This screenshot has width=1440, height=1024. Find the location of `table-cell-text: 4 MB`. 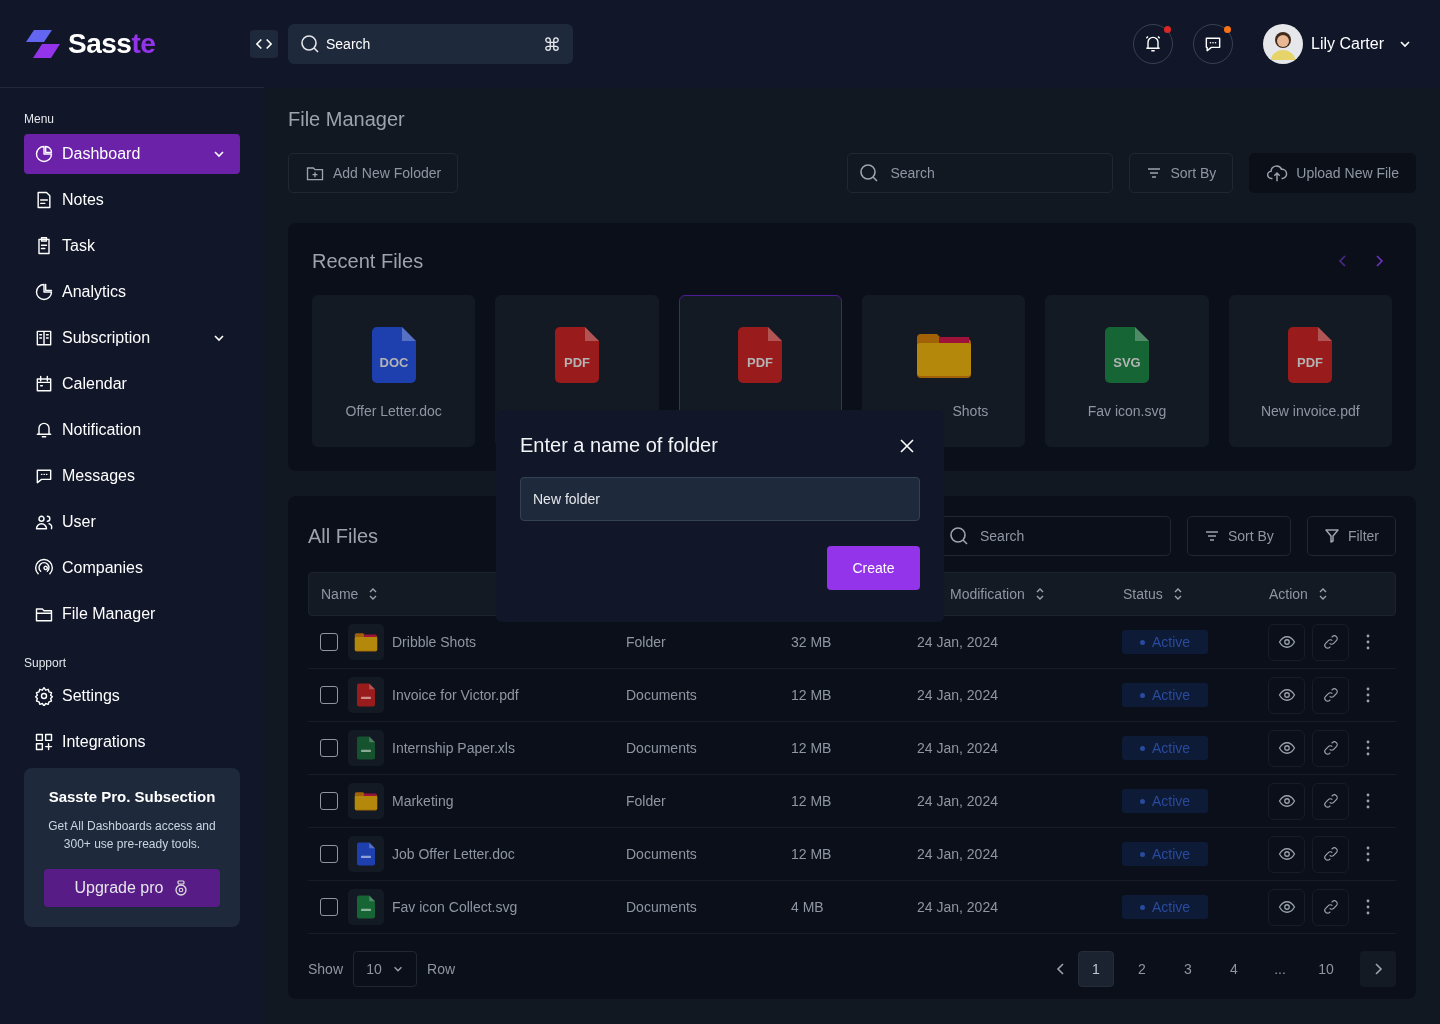

table-cell-text: 4 MB is located at coordinates (808, 907).